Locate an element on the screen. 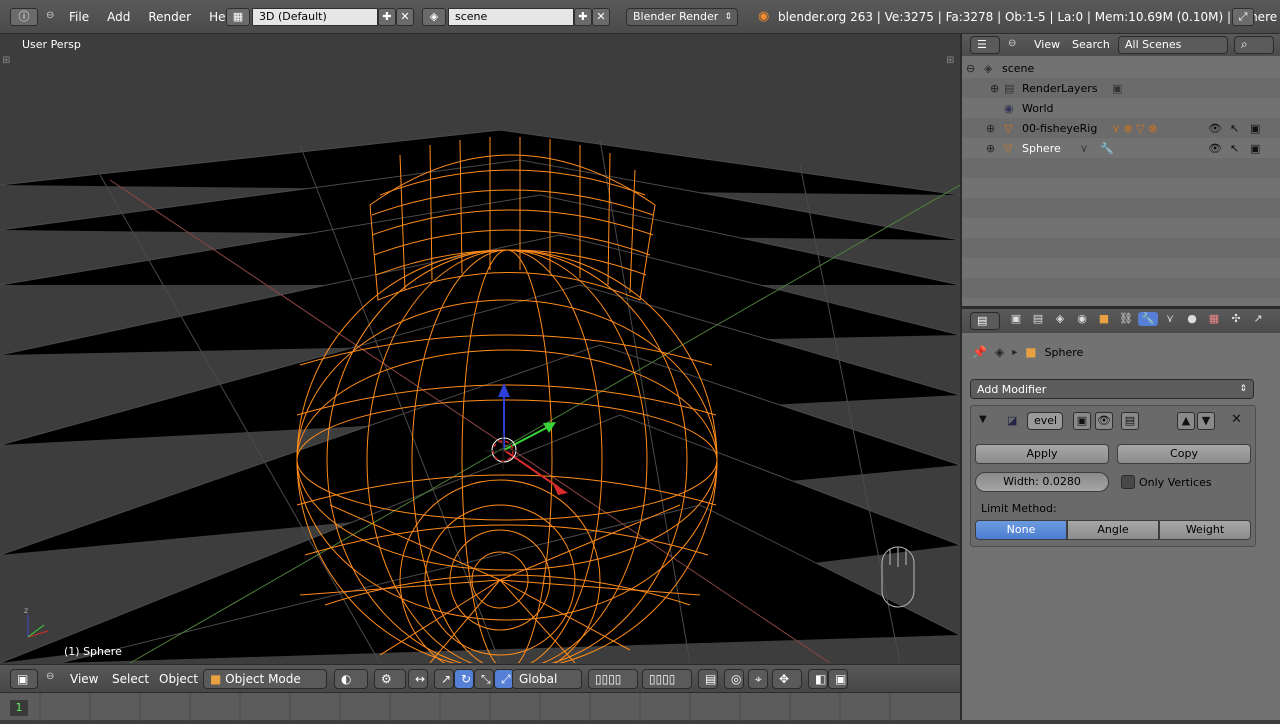 The width and height of the screenshot is (1280, 724). timeline-area is located at coordinates (480, 706).